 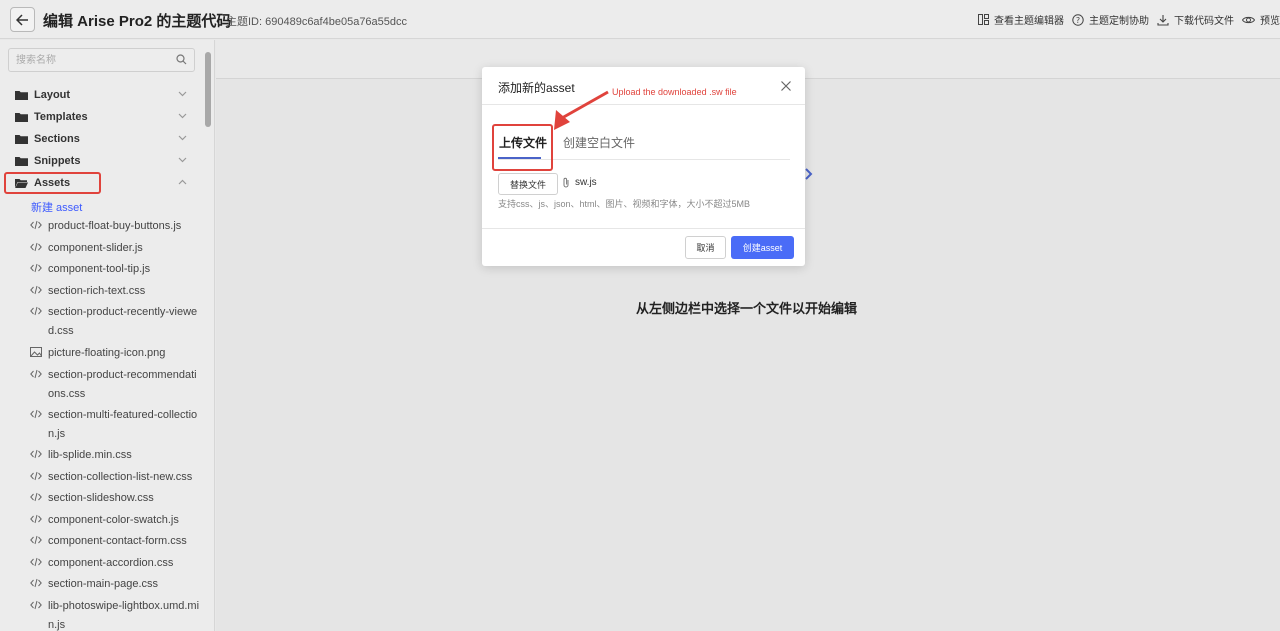 What do you see at coordinates (101, 95) in the screenshot?
I see `folder-layout: Layout` at bounding box center [101, 95].